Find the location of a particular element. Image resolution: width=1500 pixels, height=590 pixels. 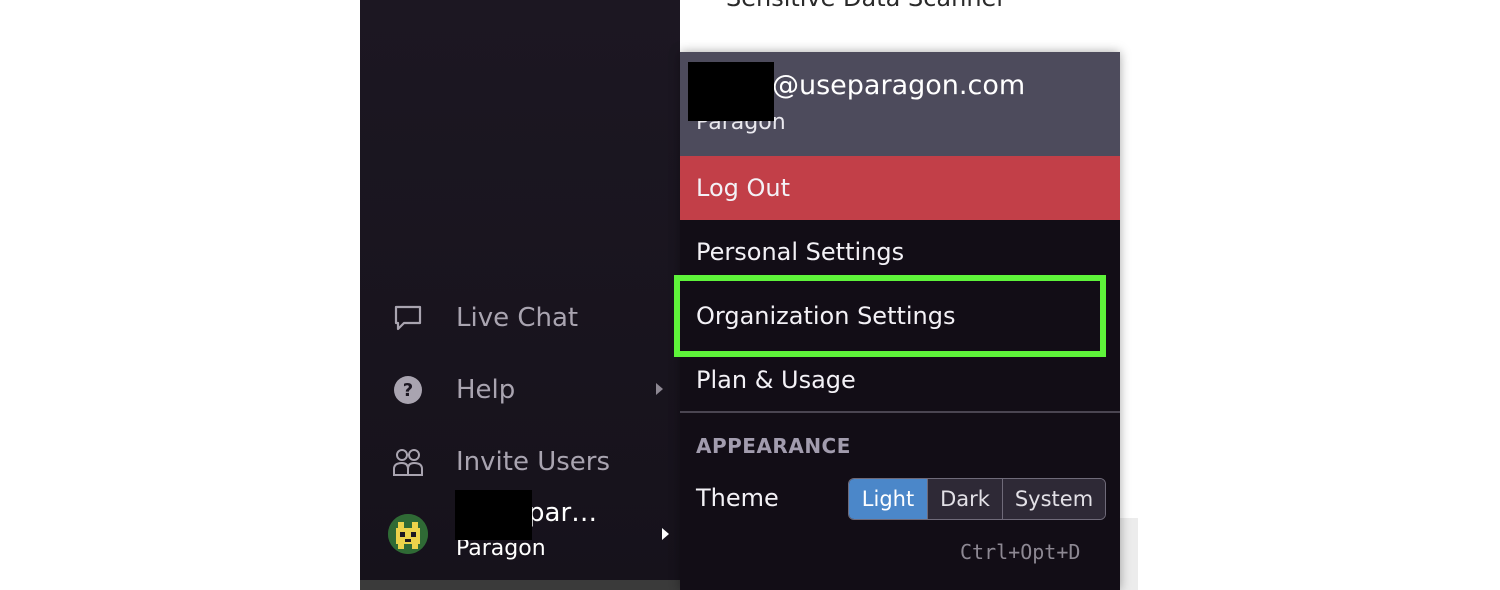

sidebar-item-help: ? Help is located at coordinates (535, 390).